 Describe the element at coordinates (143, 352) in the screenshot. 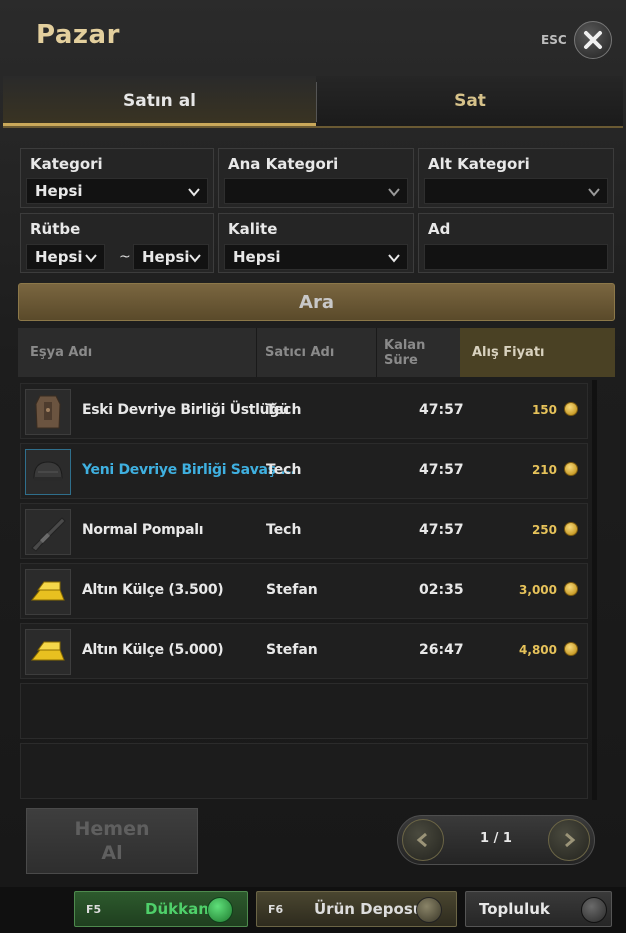

I see `col-item-name: Eşya Adı` at that location.